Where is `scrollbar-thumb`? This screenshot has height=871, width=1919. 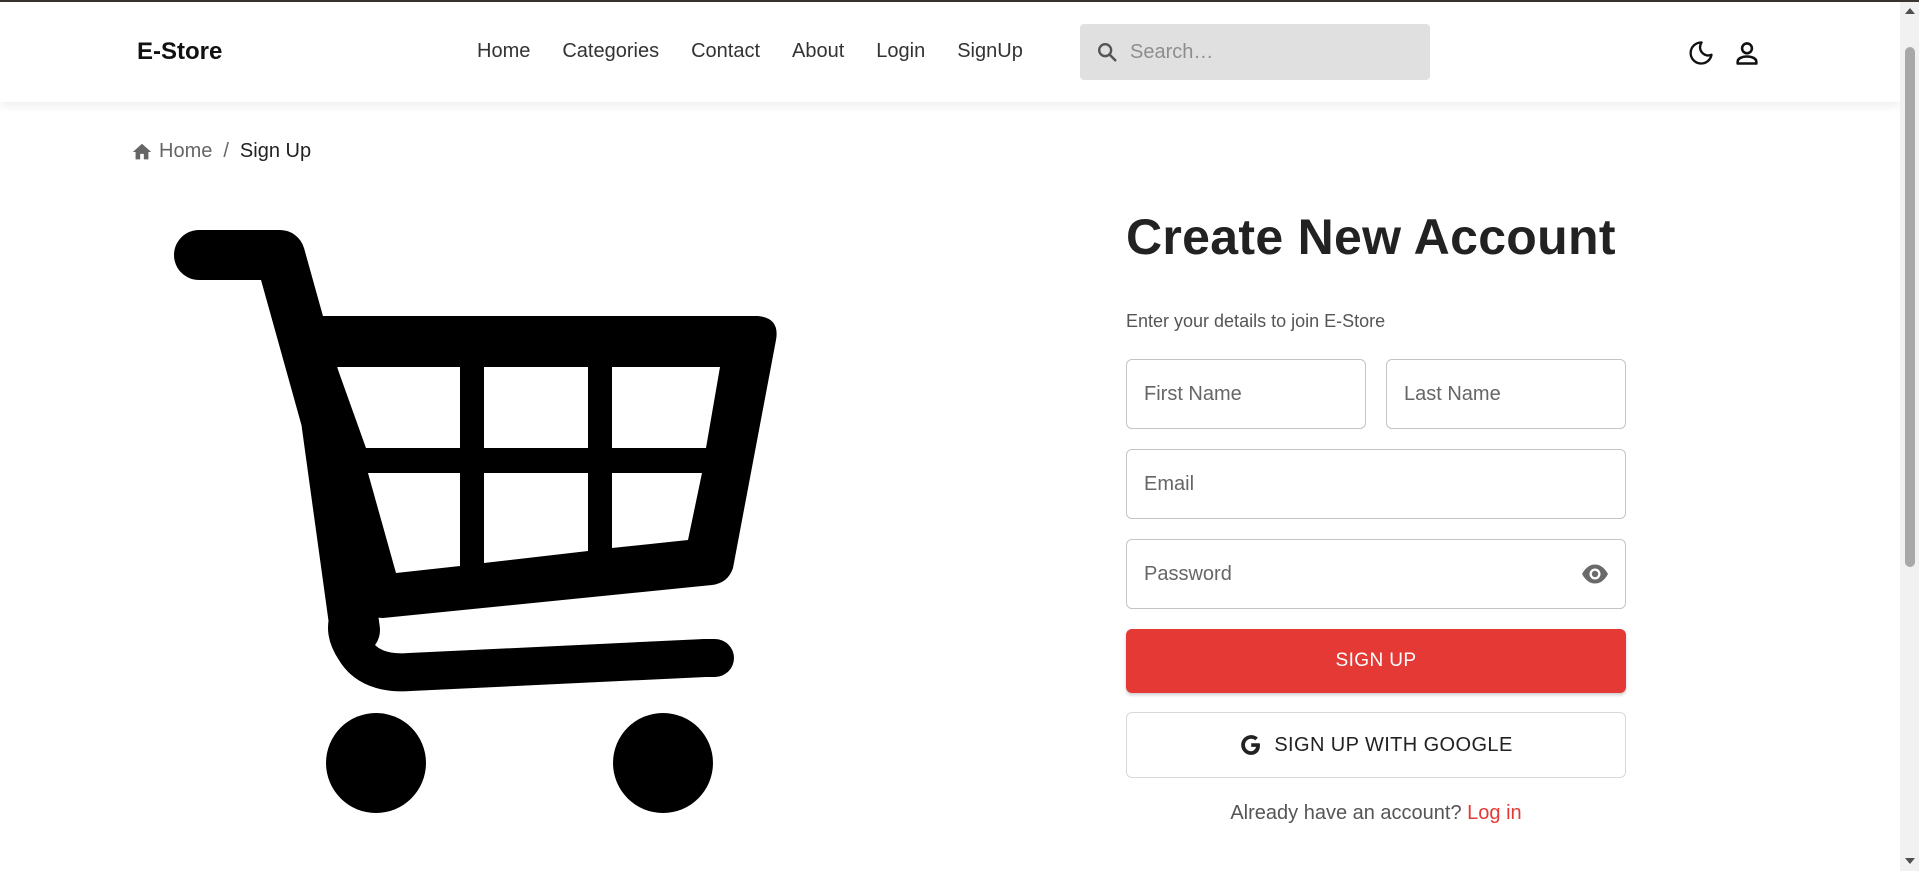 scrollbar-thumb is located at coordinates (1910, 307).